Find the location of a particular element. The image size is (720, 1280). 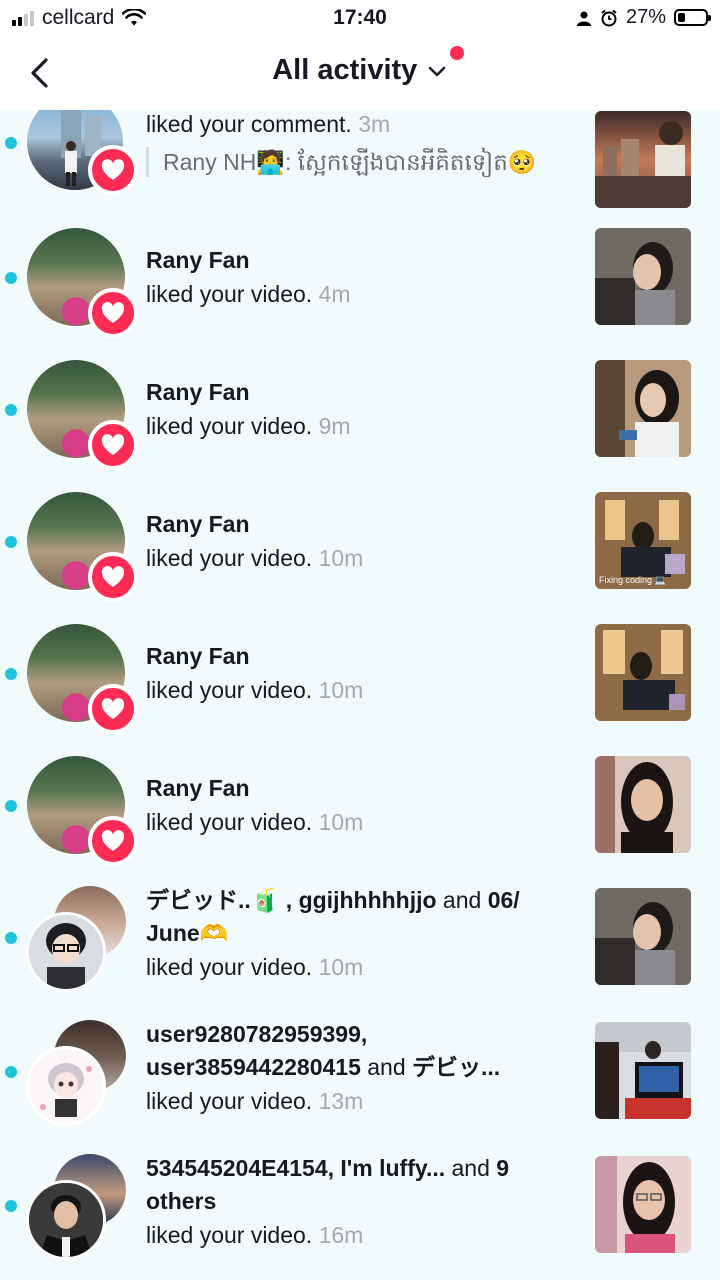

alarm-icon is located at coordinates (609, 17).